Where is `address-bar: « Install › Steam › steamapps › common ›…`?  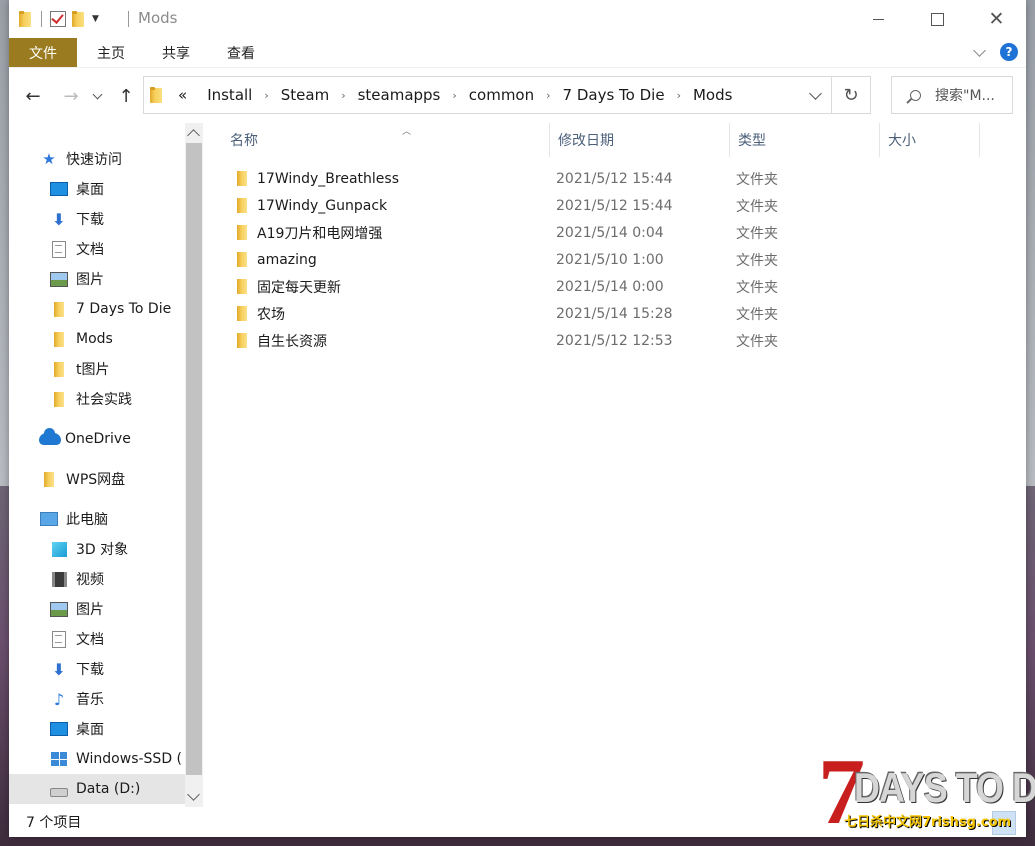 address-bar: « Install › Steam › steamapps › common ›… is located at coordinates (507, 95).